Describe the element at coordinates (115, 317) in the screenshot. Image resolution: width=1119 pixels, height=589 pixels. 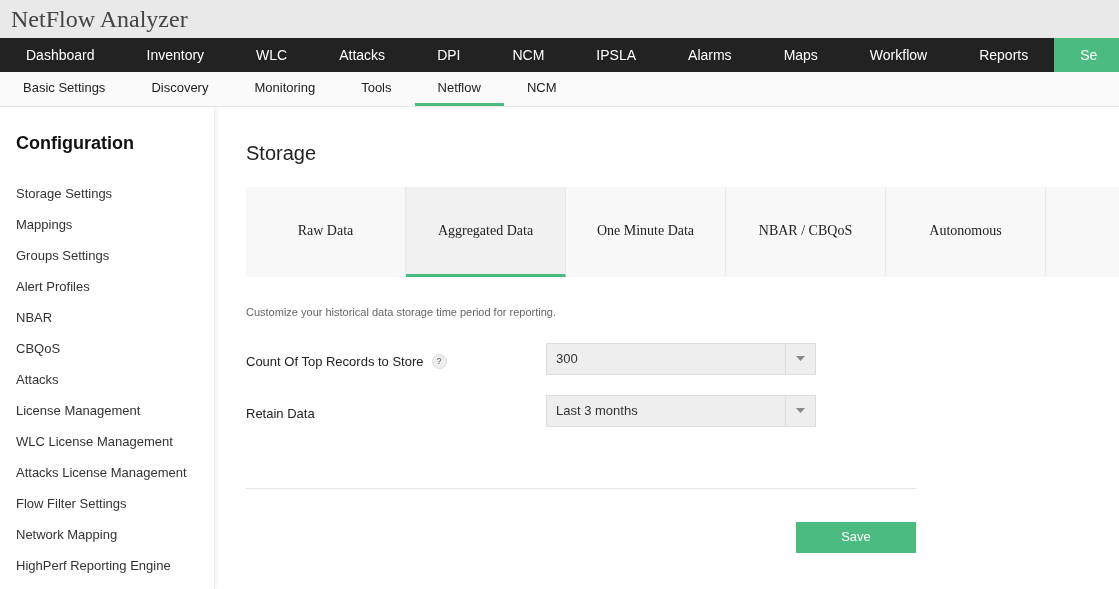
I see `sidebar-item: NBAR` at that location.